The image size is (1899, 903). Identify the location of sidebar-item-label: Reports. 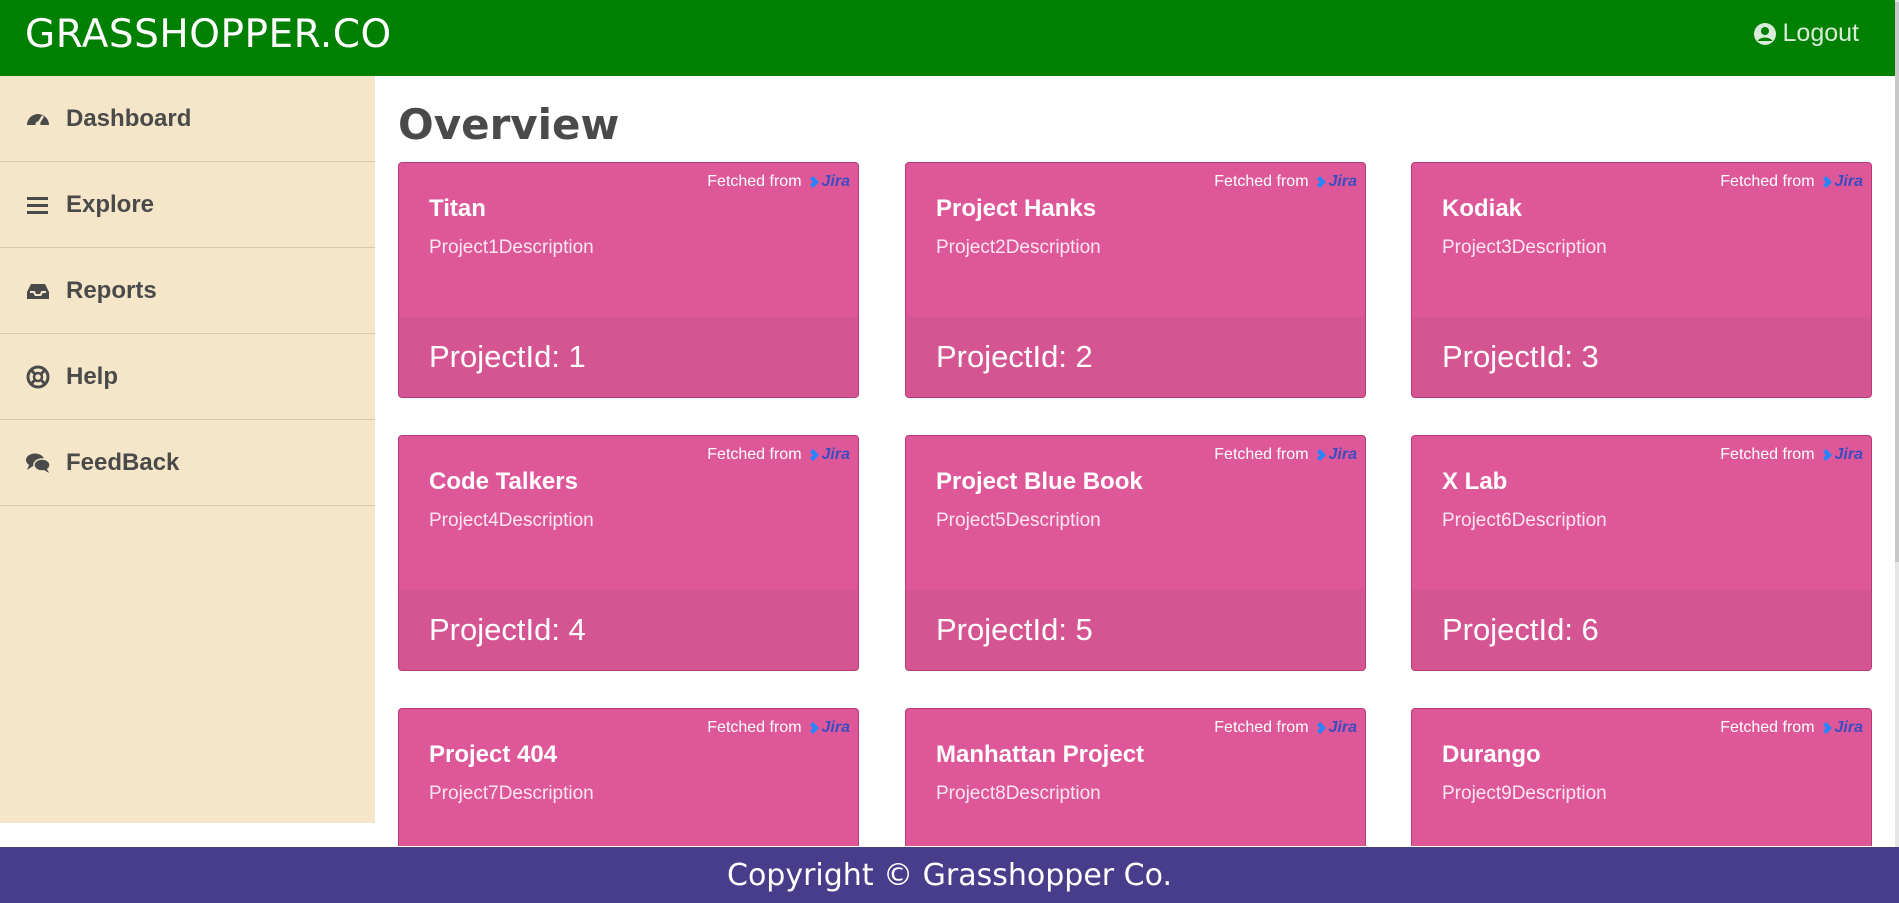
(111, 290).